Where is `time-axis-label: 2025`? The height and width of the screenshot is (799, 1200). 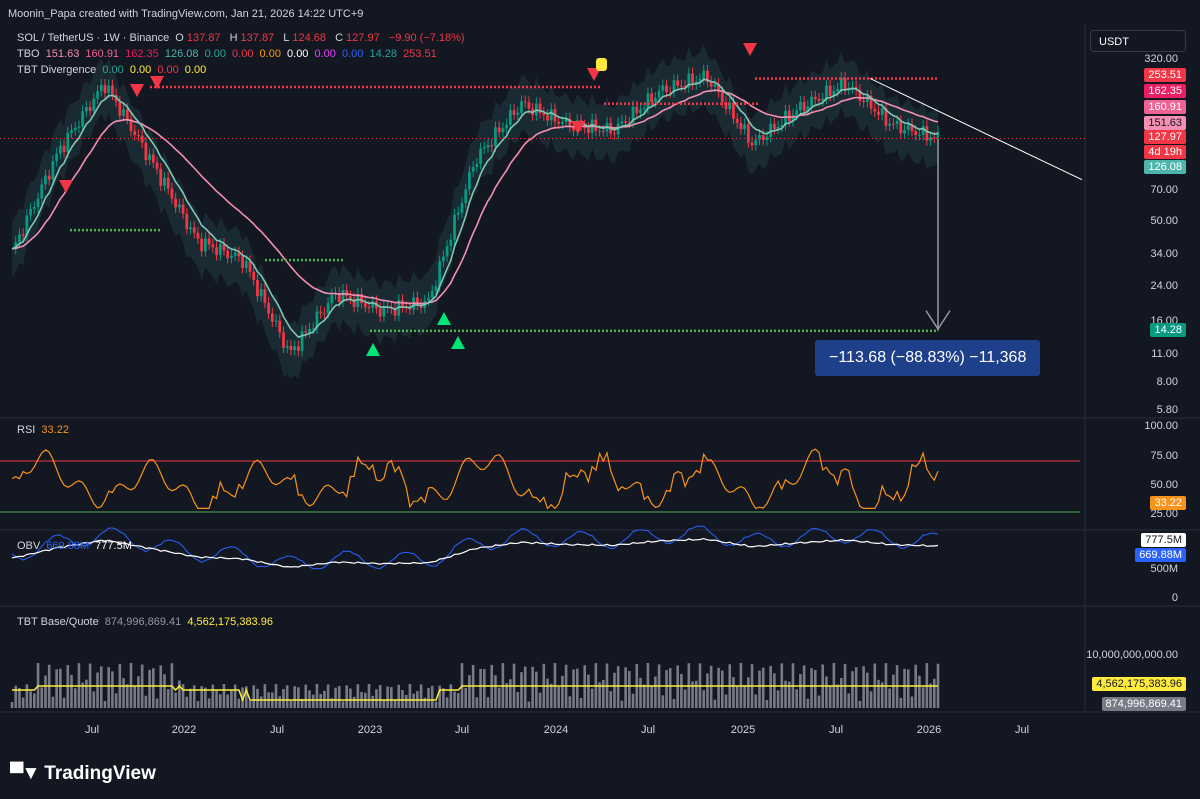
time-axis-label: 2025 is located at coordinates (743, 730).